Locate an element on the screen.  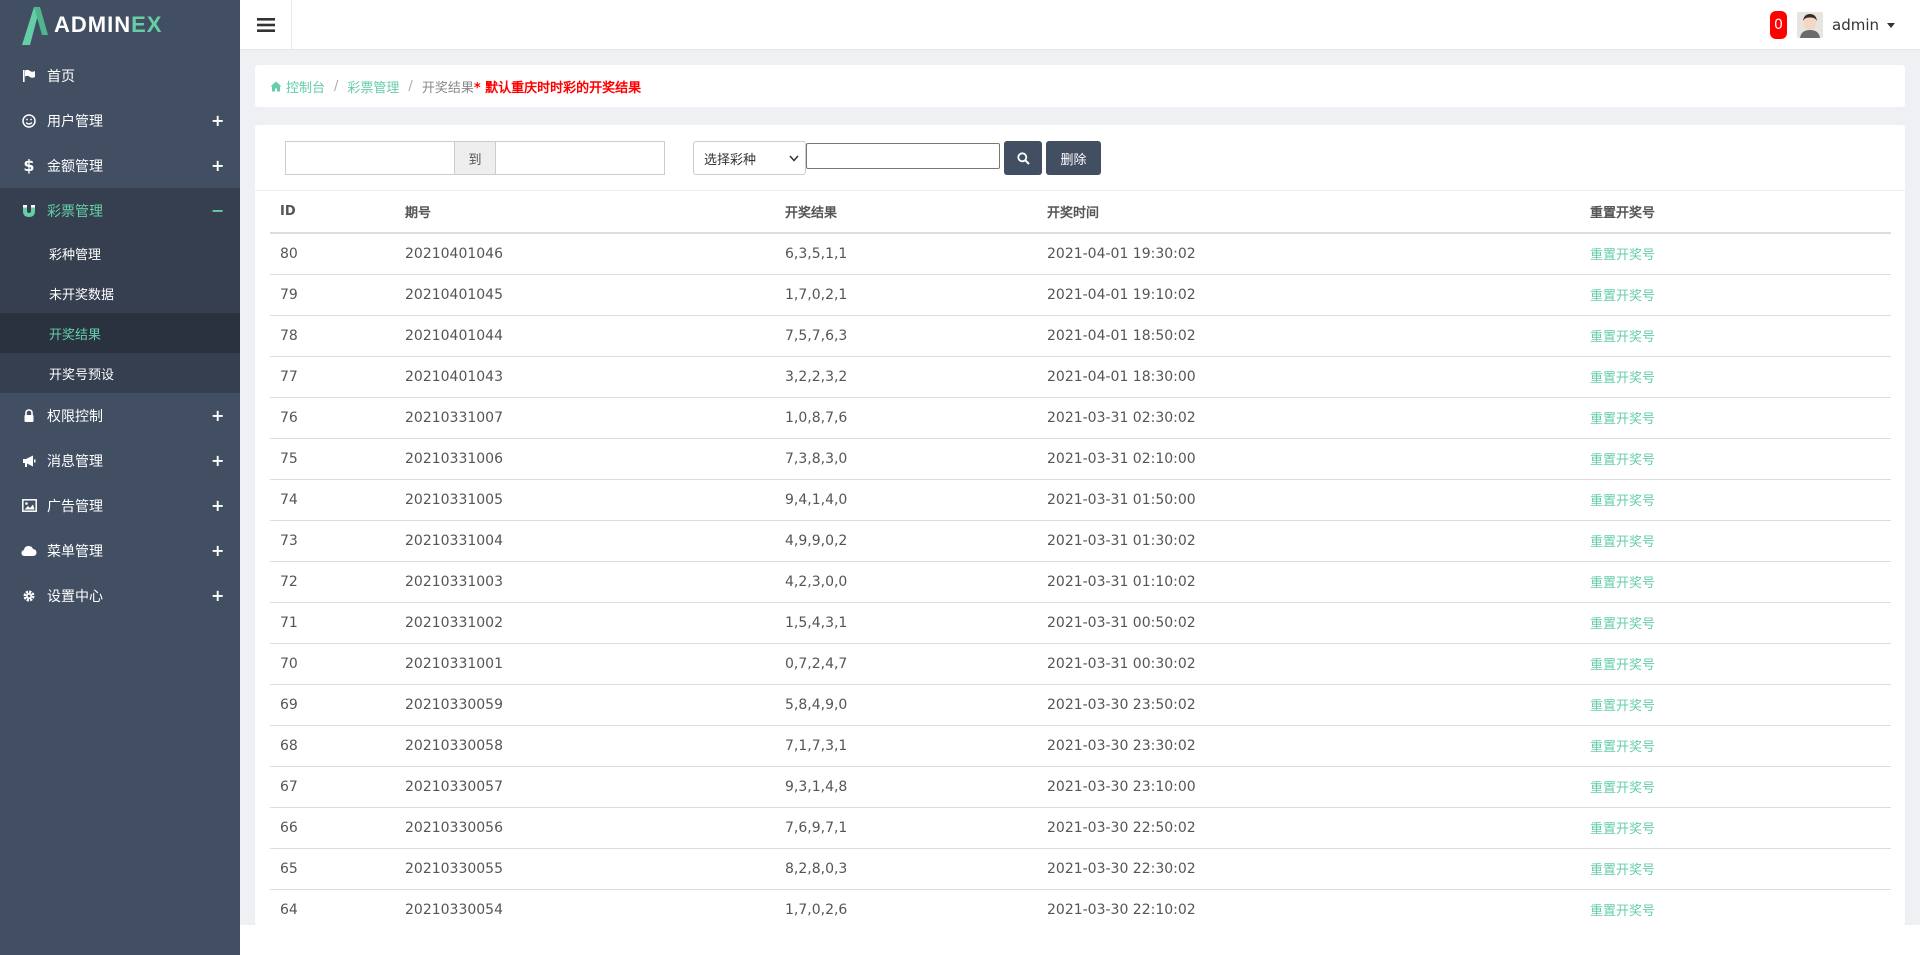
cell-result: 1,0,8,7,6 is located at coordinates (906, 418).